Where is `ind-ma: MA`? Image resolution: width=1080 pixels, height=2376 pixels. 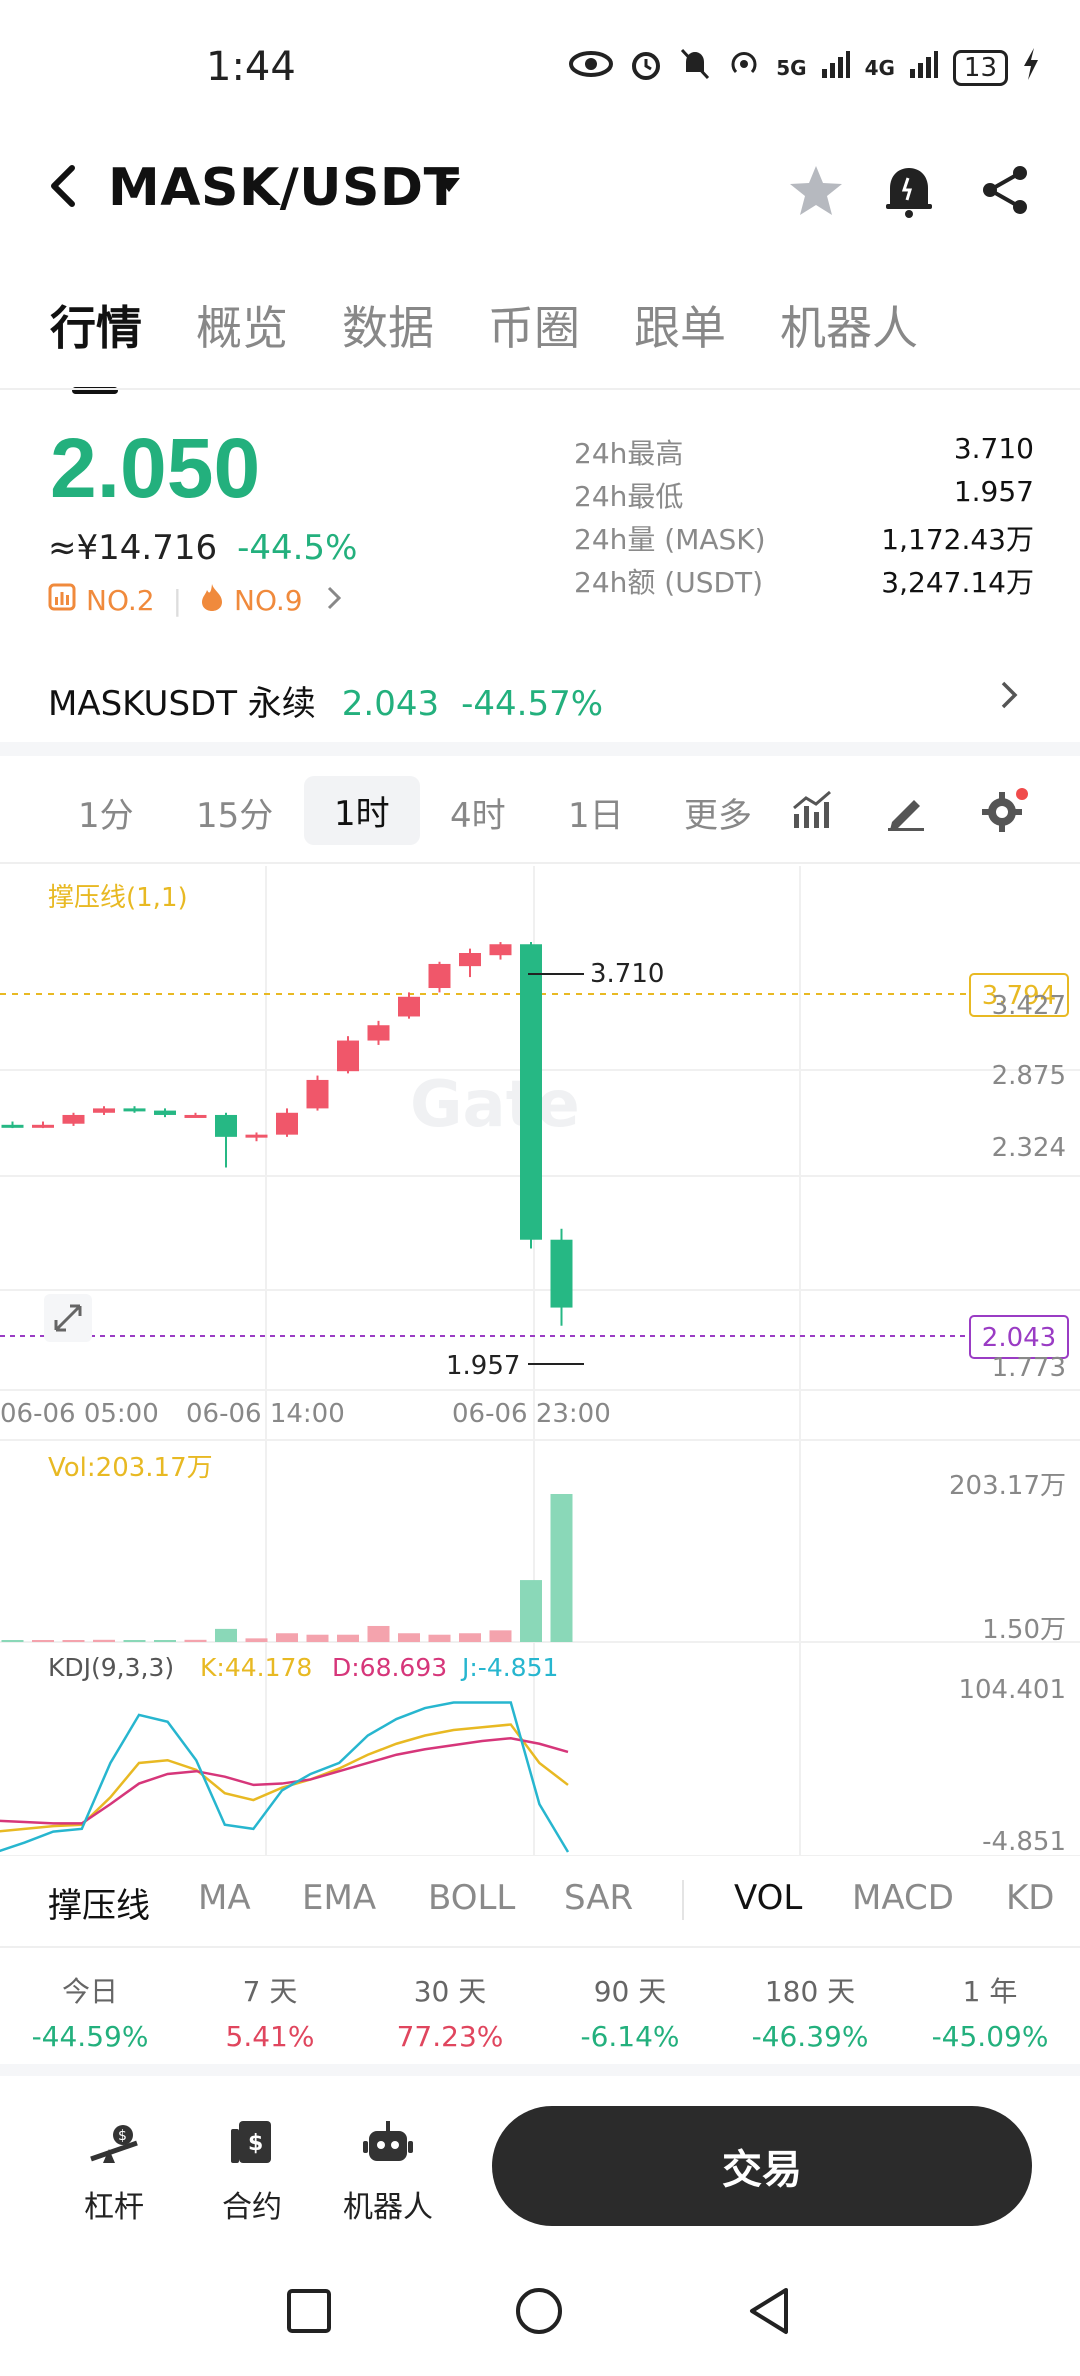 ind-ma: MA is located at coordinates (224, 1898).